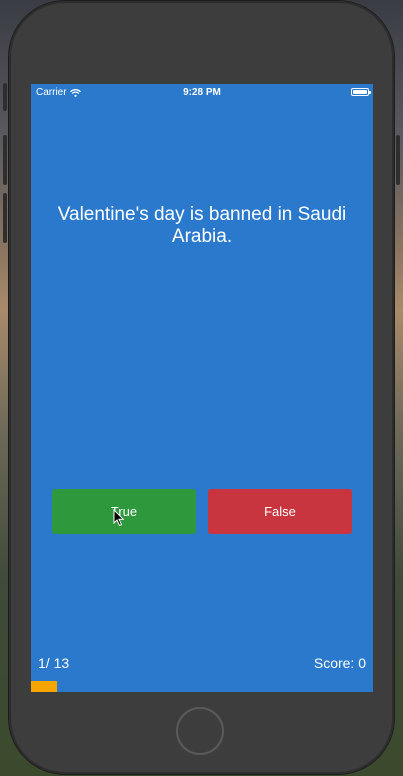 Image resolution: width=403 pixels, height=776 pixels. I want to click on progress-bar-fill, so click(44, 686).